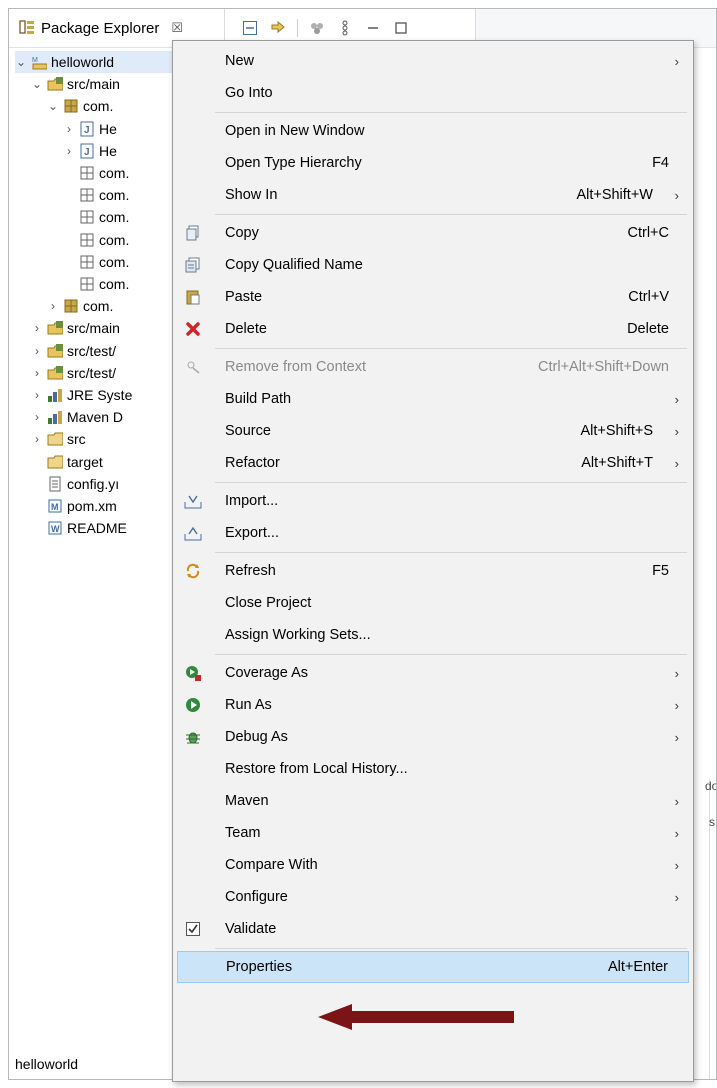 The height and width of the screenshot is (1088, 717). Describe the element at coordinates (433, 865) in the screenshot. I see `menu-item-compare-with: Compare With ›` at that location.